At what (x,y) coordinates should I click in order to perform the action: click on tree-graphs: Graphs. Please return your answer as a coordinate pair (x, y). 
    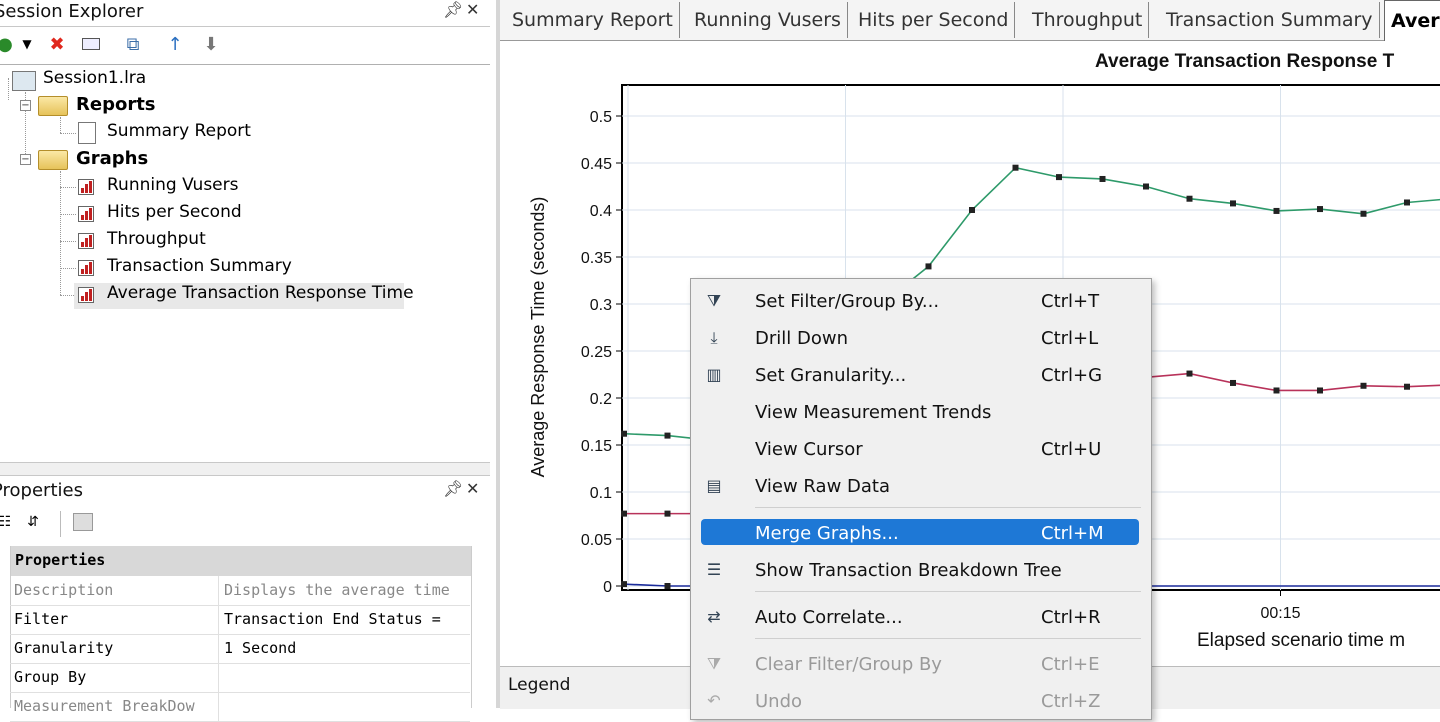
    Looking at the image, I should click on (112, 158).